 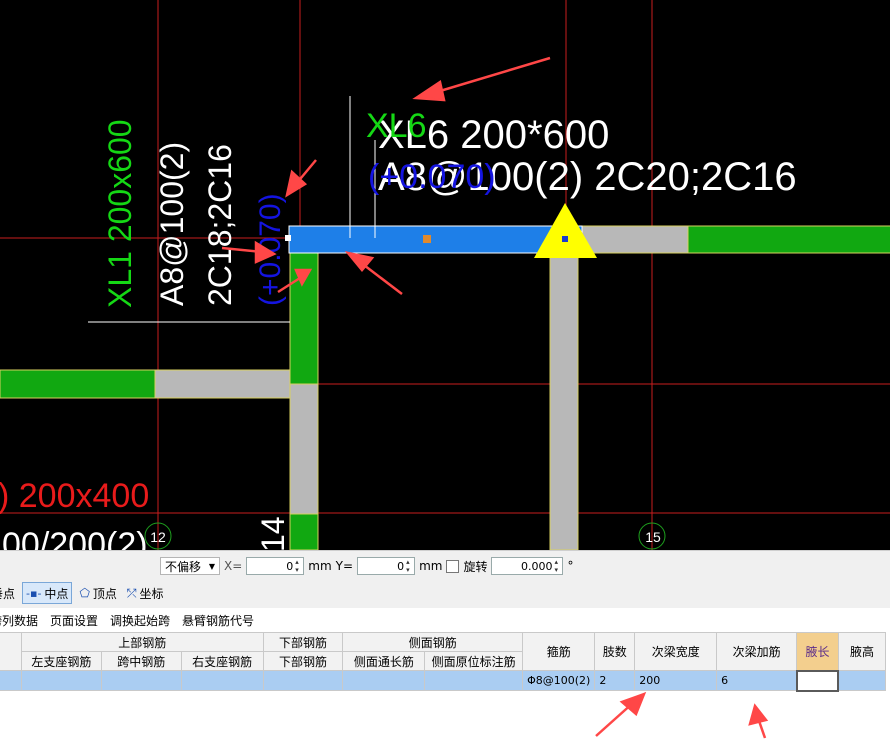 What do you see at coordinates (445, 620) in the screenshot?
I see `table-menu: 跨列数据 页面设置 调换起始跨 悬臂钢筋代号` at bounding box center [445, 620].